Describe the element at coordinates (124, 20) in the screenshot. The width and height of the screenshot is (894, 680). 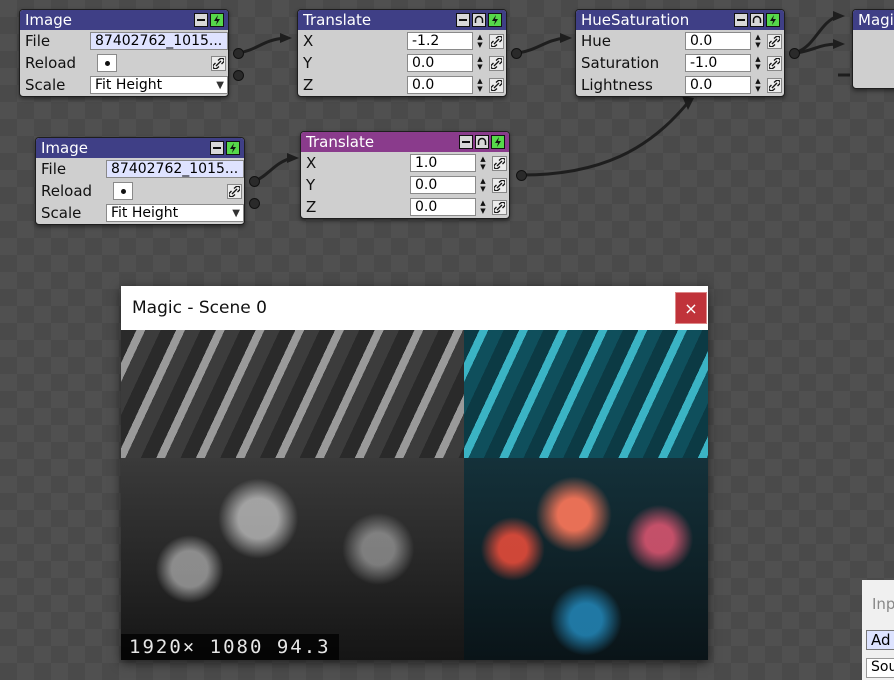
I see `image-node-1-header: Image` at that location.